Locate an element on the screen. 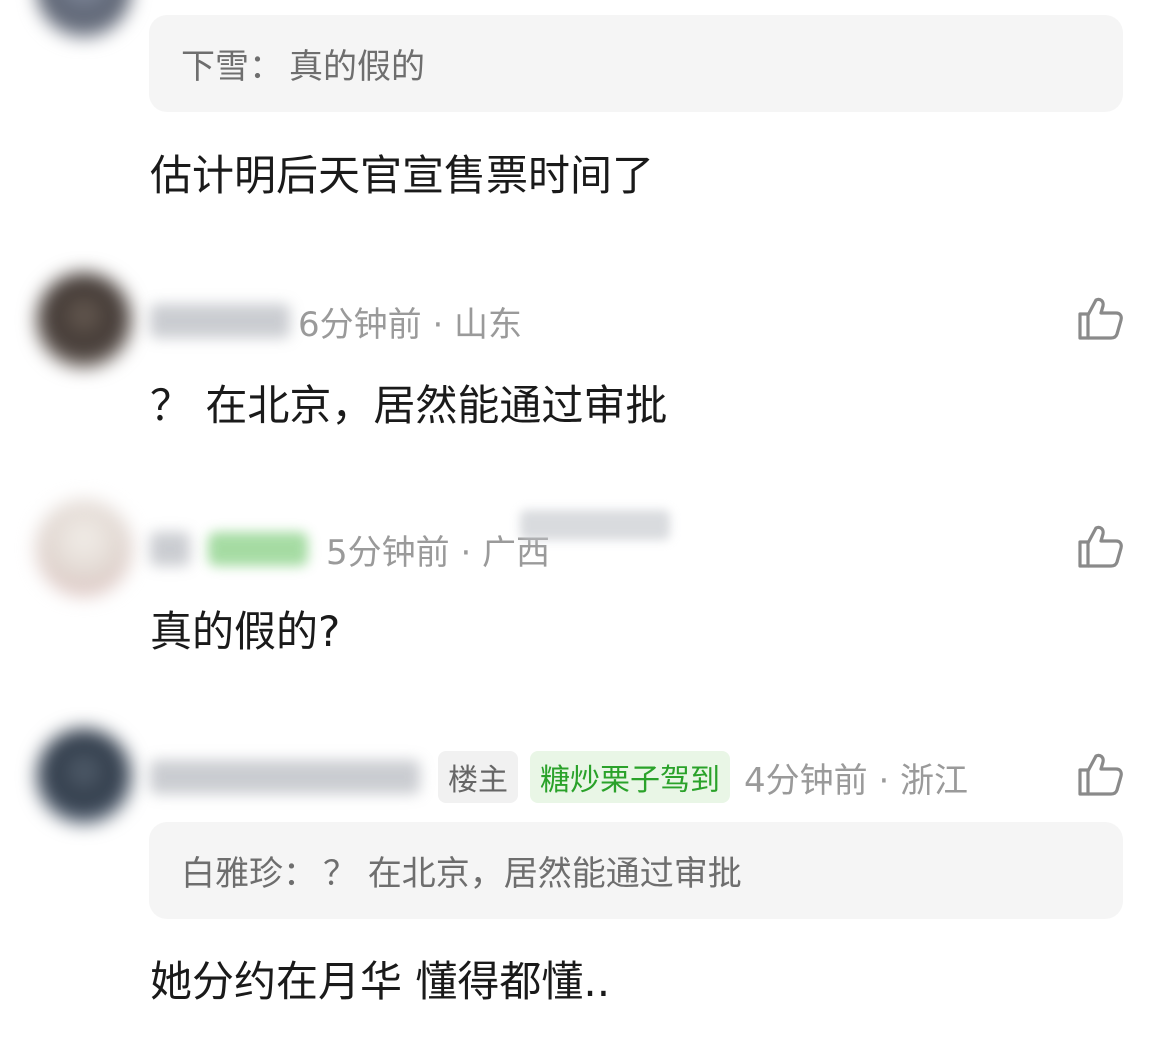 This screenshot has width=1169, height=1044. comment-meta: 5分钟前 · 广西 is located at coordinates (350, 549).